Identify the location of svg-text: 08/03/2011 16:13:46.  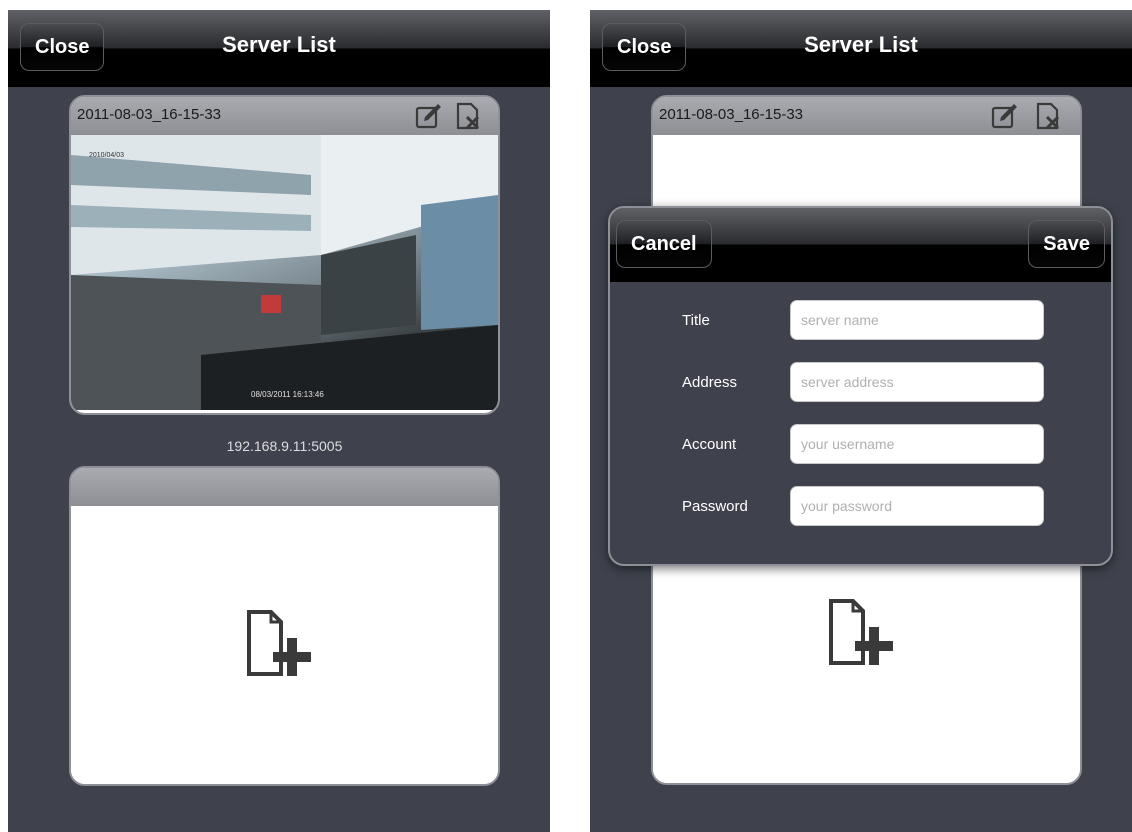
(287, 394).